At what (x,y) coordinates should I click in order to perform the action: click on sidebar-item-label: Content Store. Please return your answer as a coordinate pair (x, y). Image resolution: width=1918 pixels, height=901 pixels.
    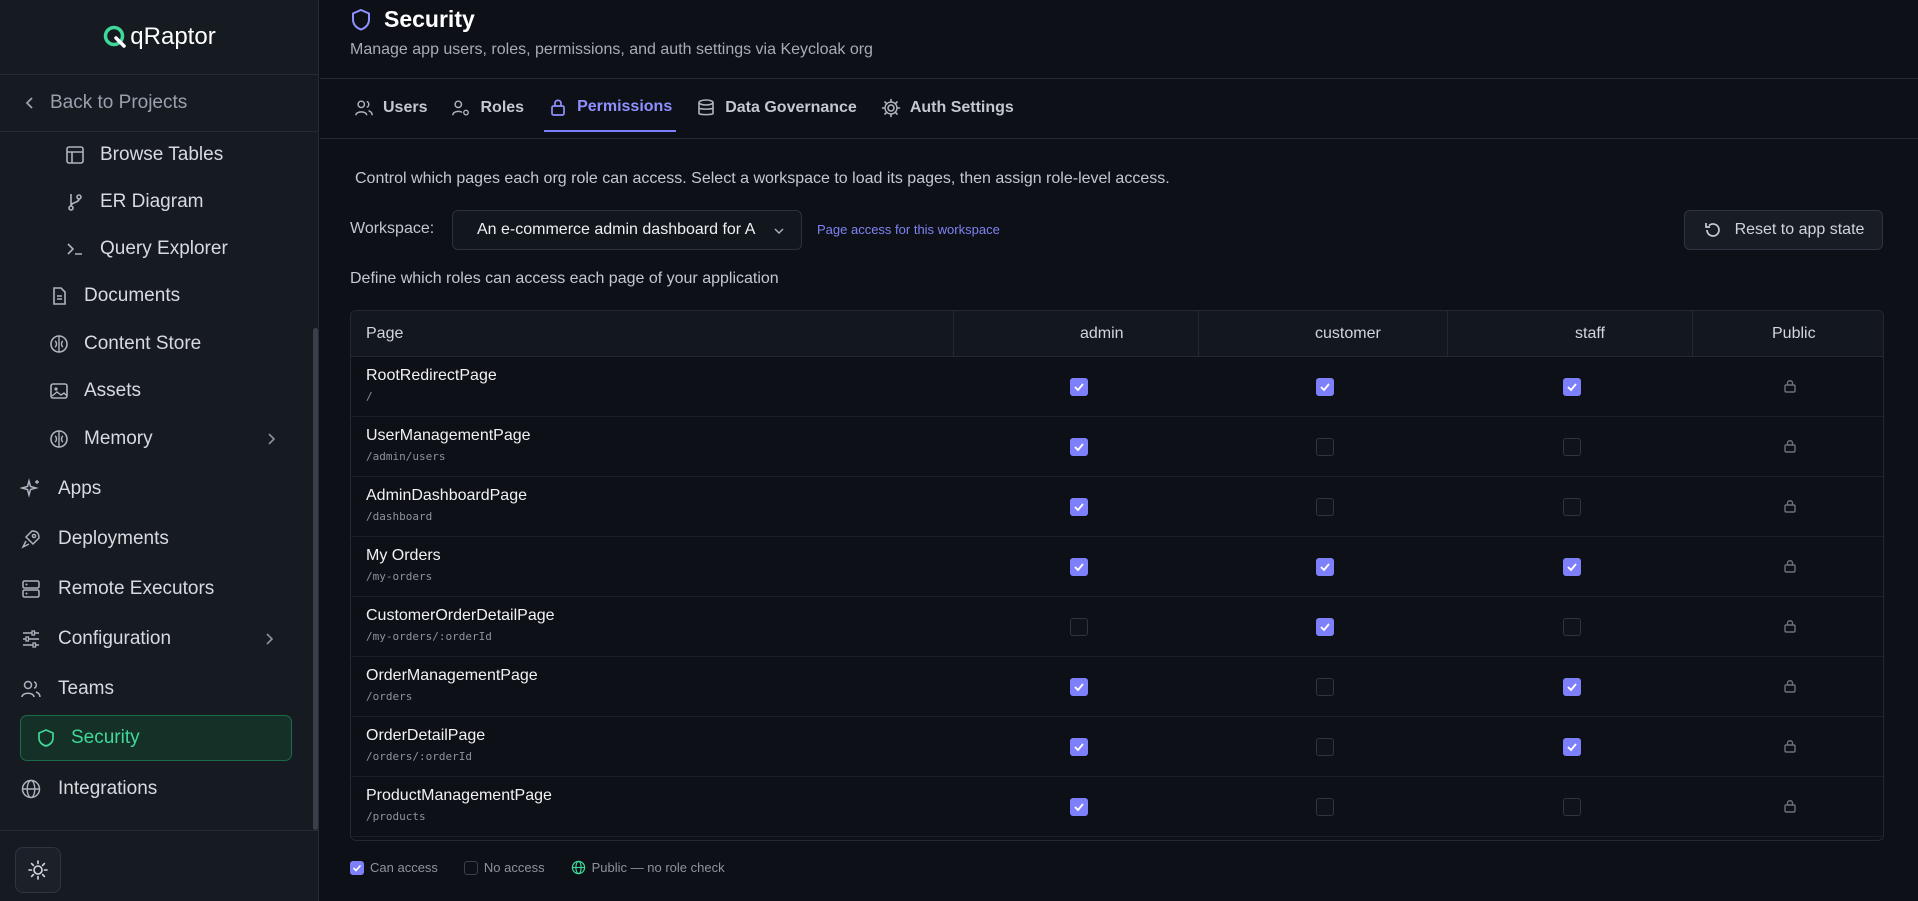
    Looking at the image, I should click on (143, 343).